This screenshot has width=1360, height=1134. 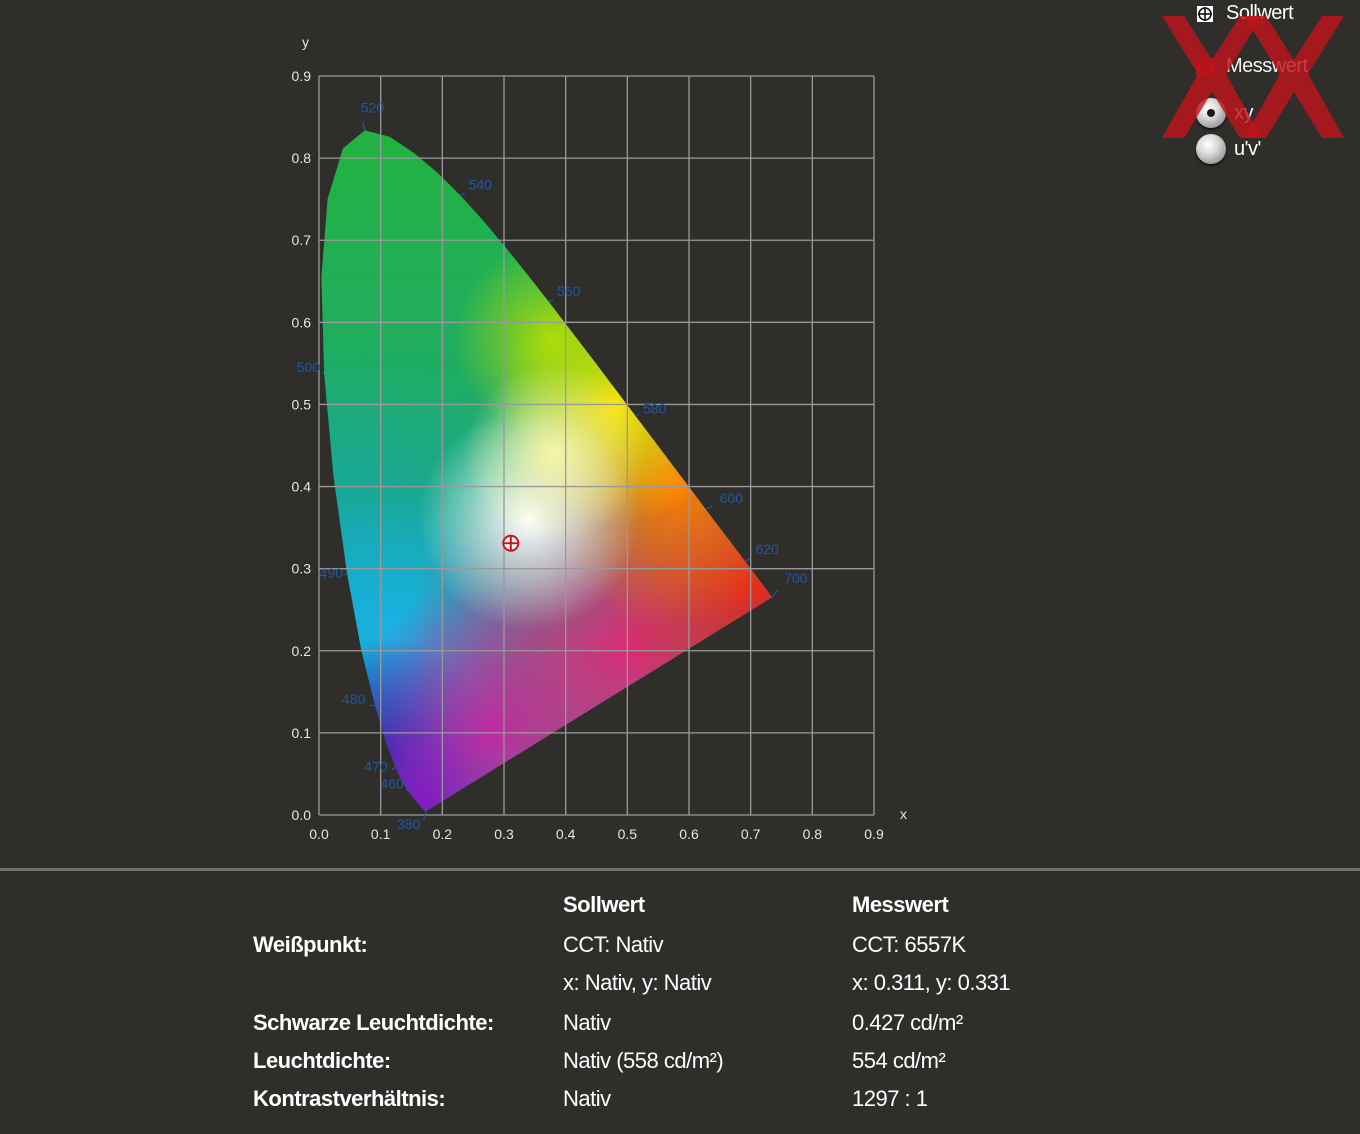 I want to click on y-tick-label: 0.2, so click(x=302, y=651).